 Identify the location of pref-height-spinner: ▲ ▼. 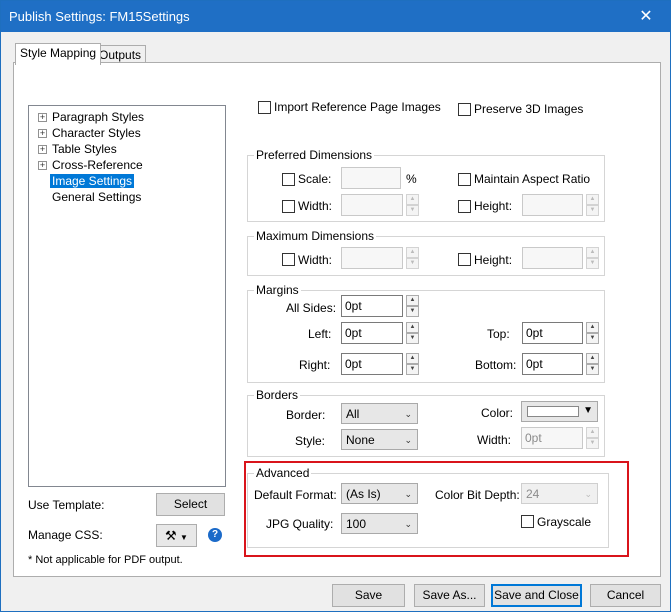
(592, 205).